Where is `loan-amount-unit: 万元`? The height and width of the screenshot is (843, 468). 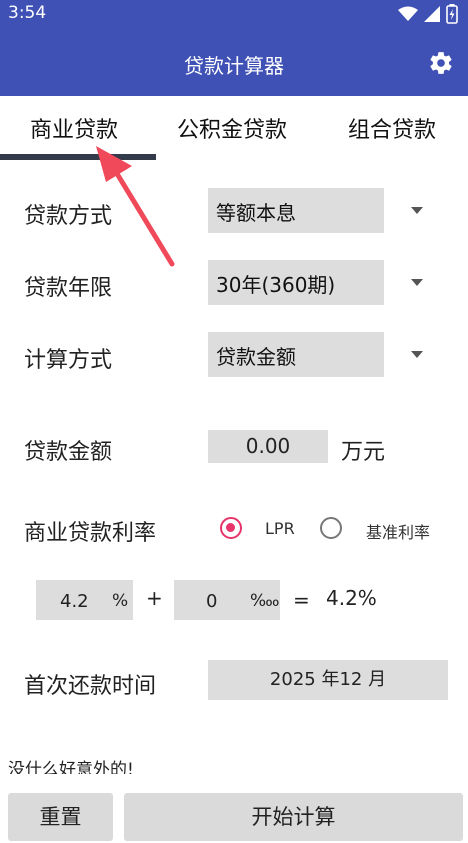
loan-amount-unit: 万元 is located at coordinates (363, 452).